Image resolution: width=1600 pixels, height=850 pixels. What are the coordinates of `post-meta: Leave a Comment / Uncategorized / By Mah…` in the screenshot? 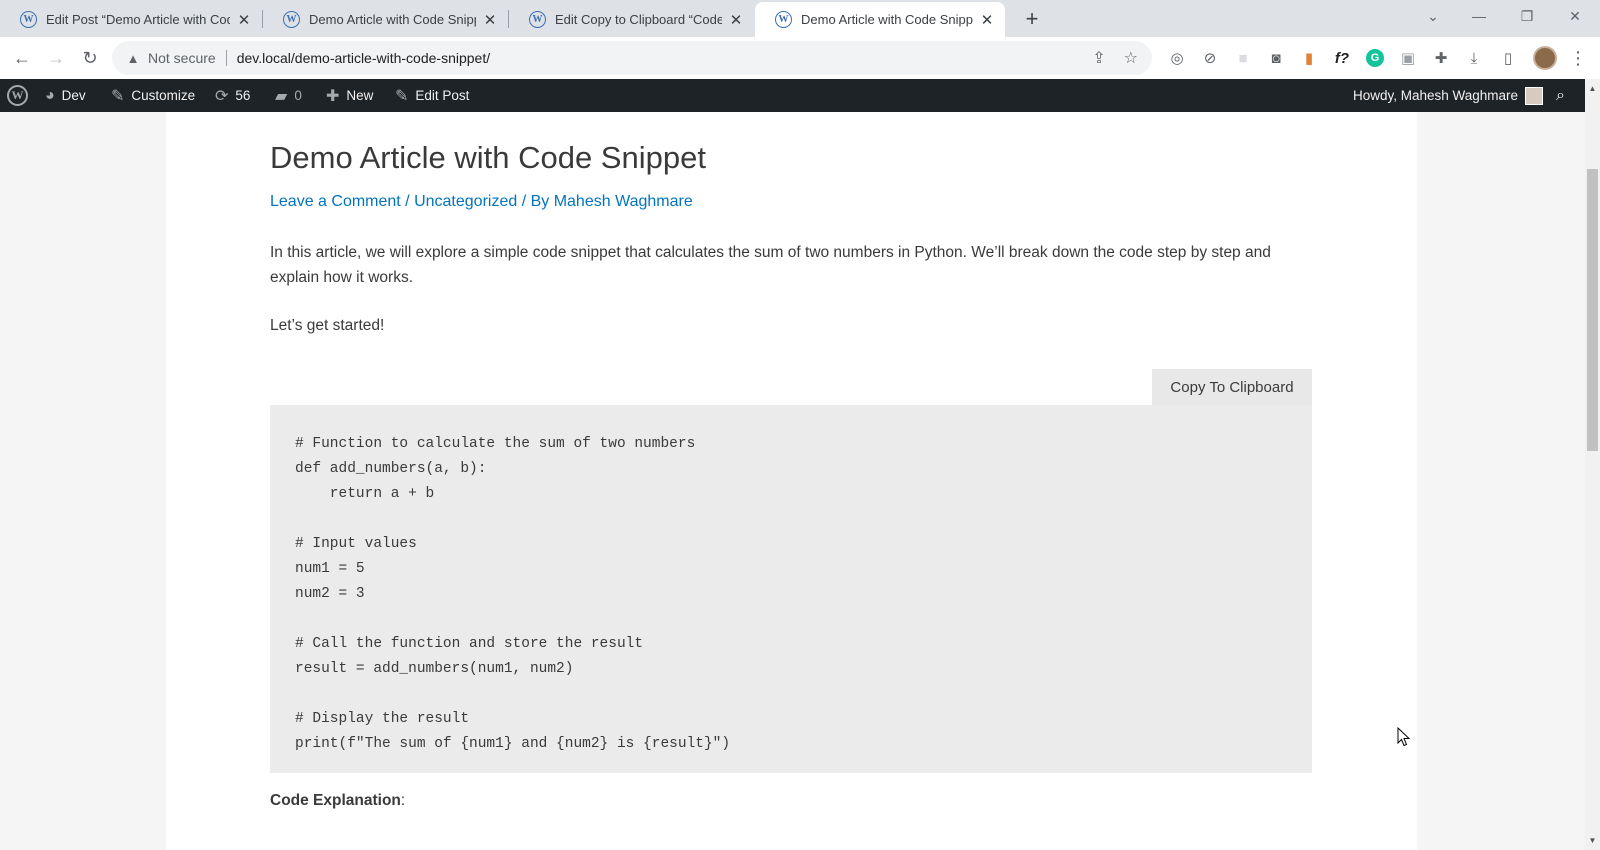 It's located at (481, 202).